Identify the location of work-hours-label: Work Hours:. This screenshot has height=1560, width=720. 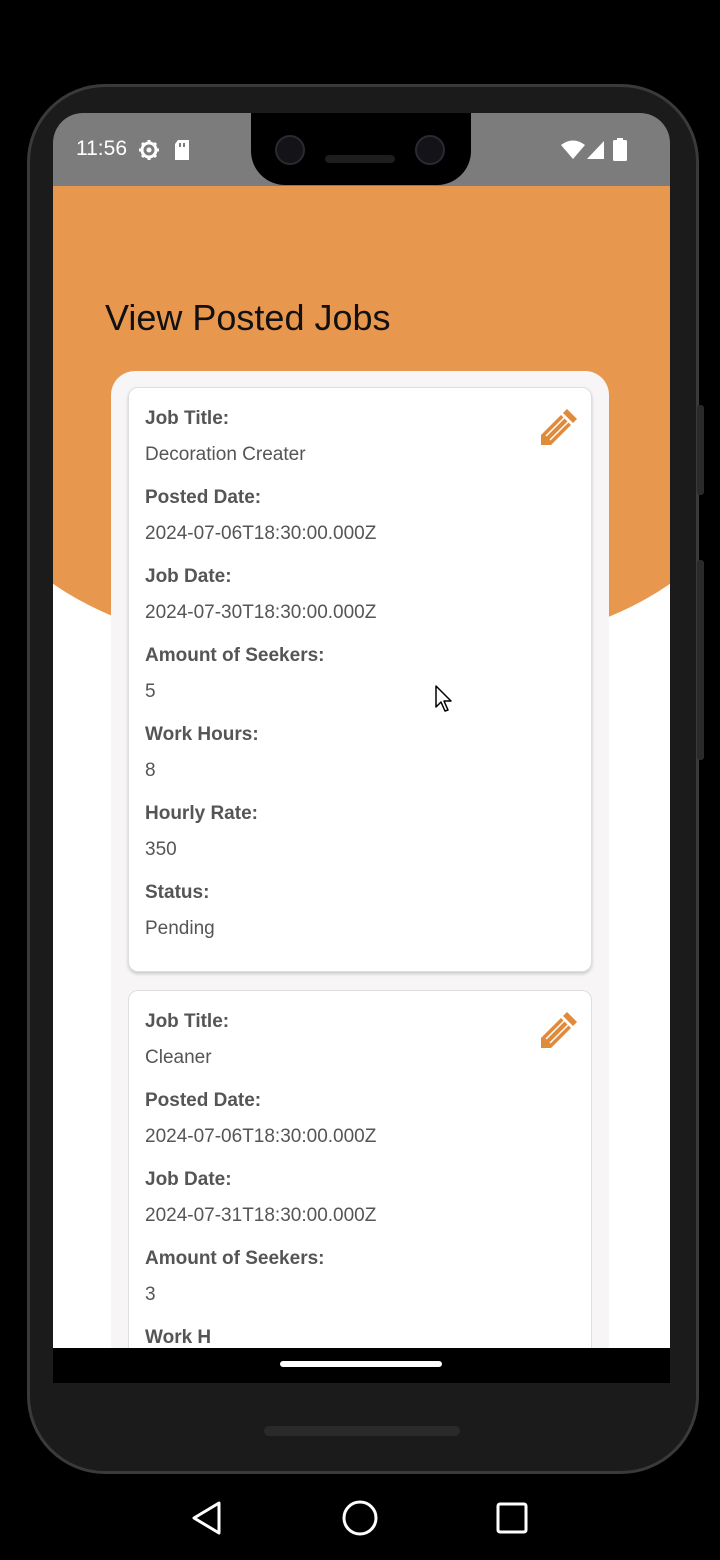
(202, 734).